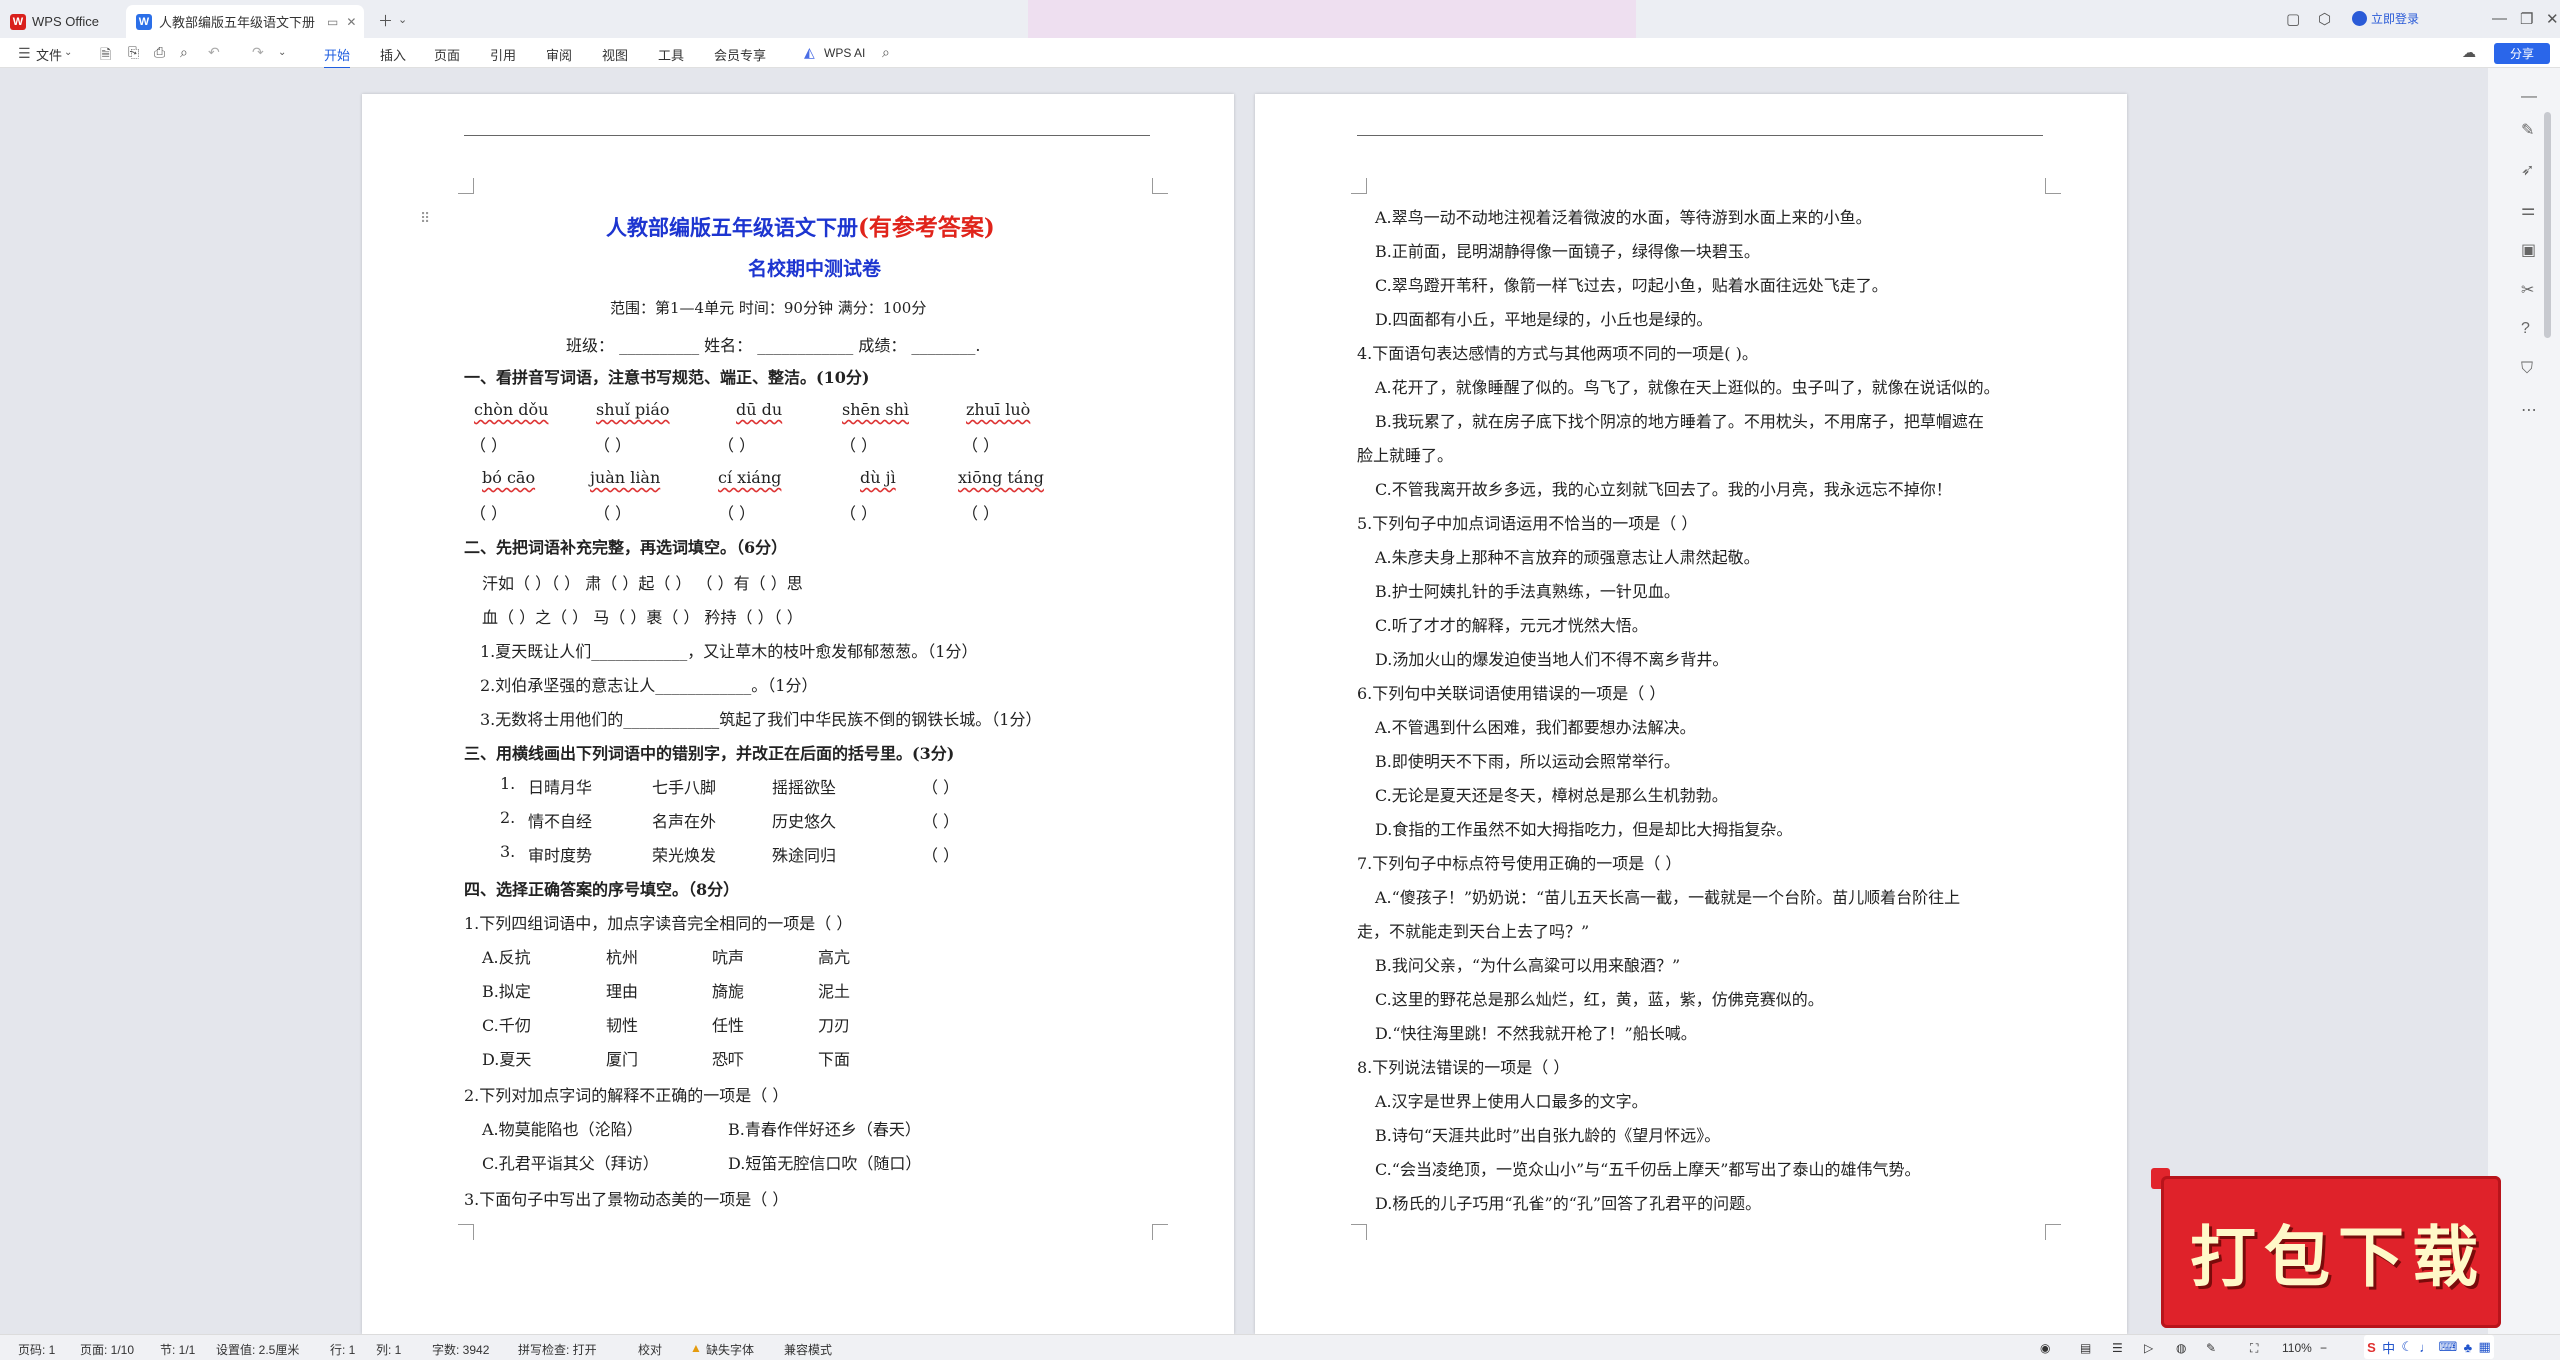 The image size is (2560, 1360). What do you see at coordinates (425, 218) in the screenshot?
I see `drag-handle-icon: ⠿` at bounding box center [425, 218].